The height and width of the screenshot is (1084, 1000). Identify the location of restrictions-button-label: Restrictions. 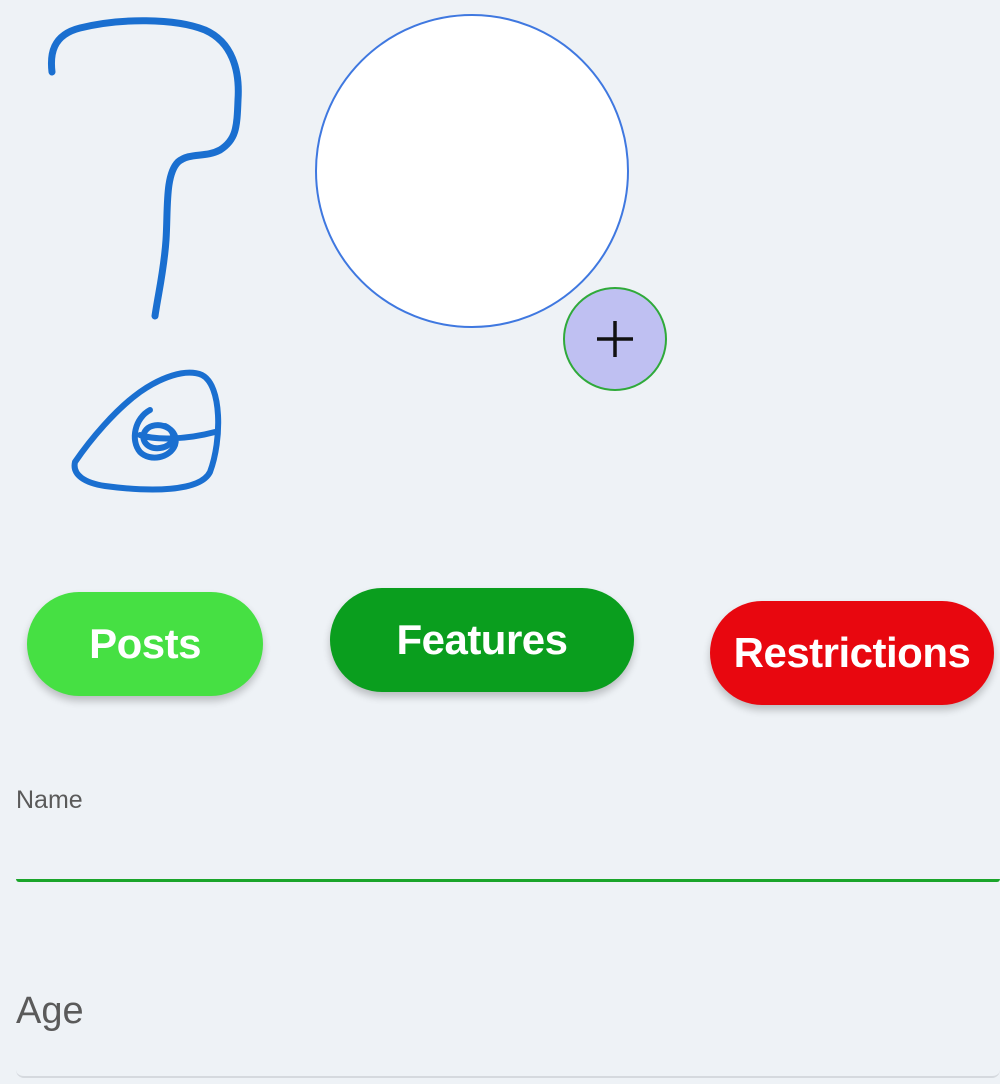
(852, 652).